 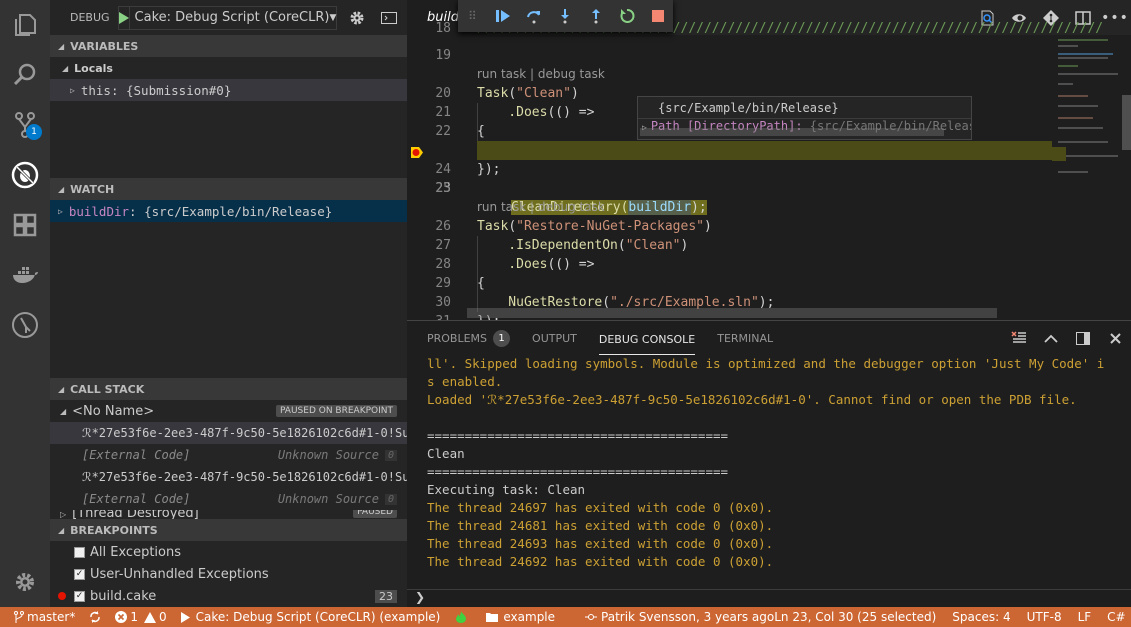 What do you see at coordinates (420, 597) in the screenshot?
I see `prompt-icon: ❯` at bounding box center [420, 597].